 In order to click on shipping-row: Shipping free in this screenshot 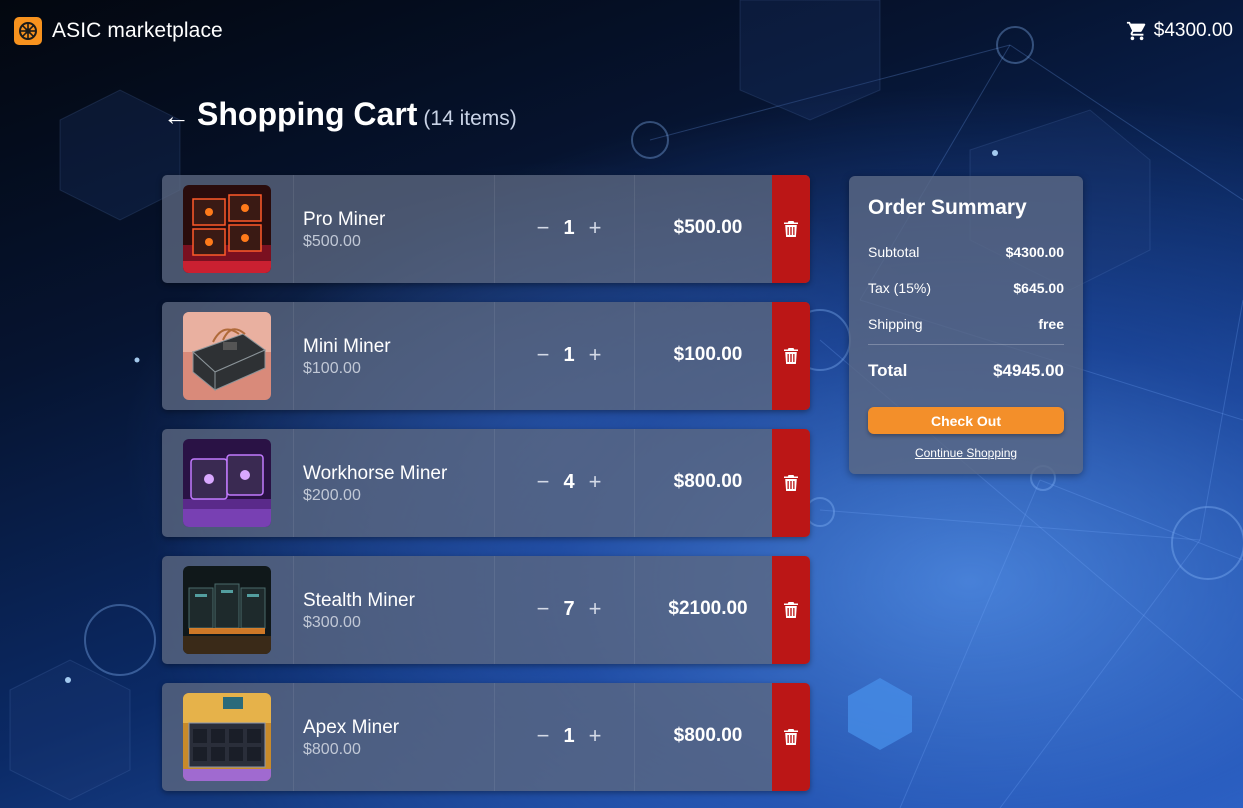, I will do `click(966, 324)`.